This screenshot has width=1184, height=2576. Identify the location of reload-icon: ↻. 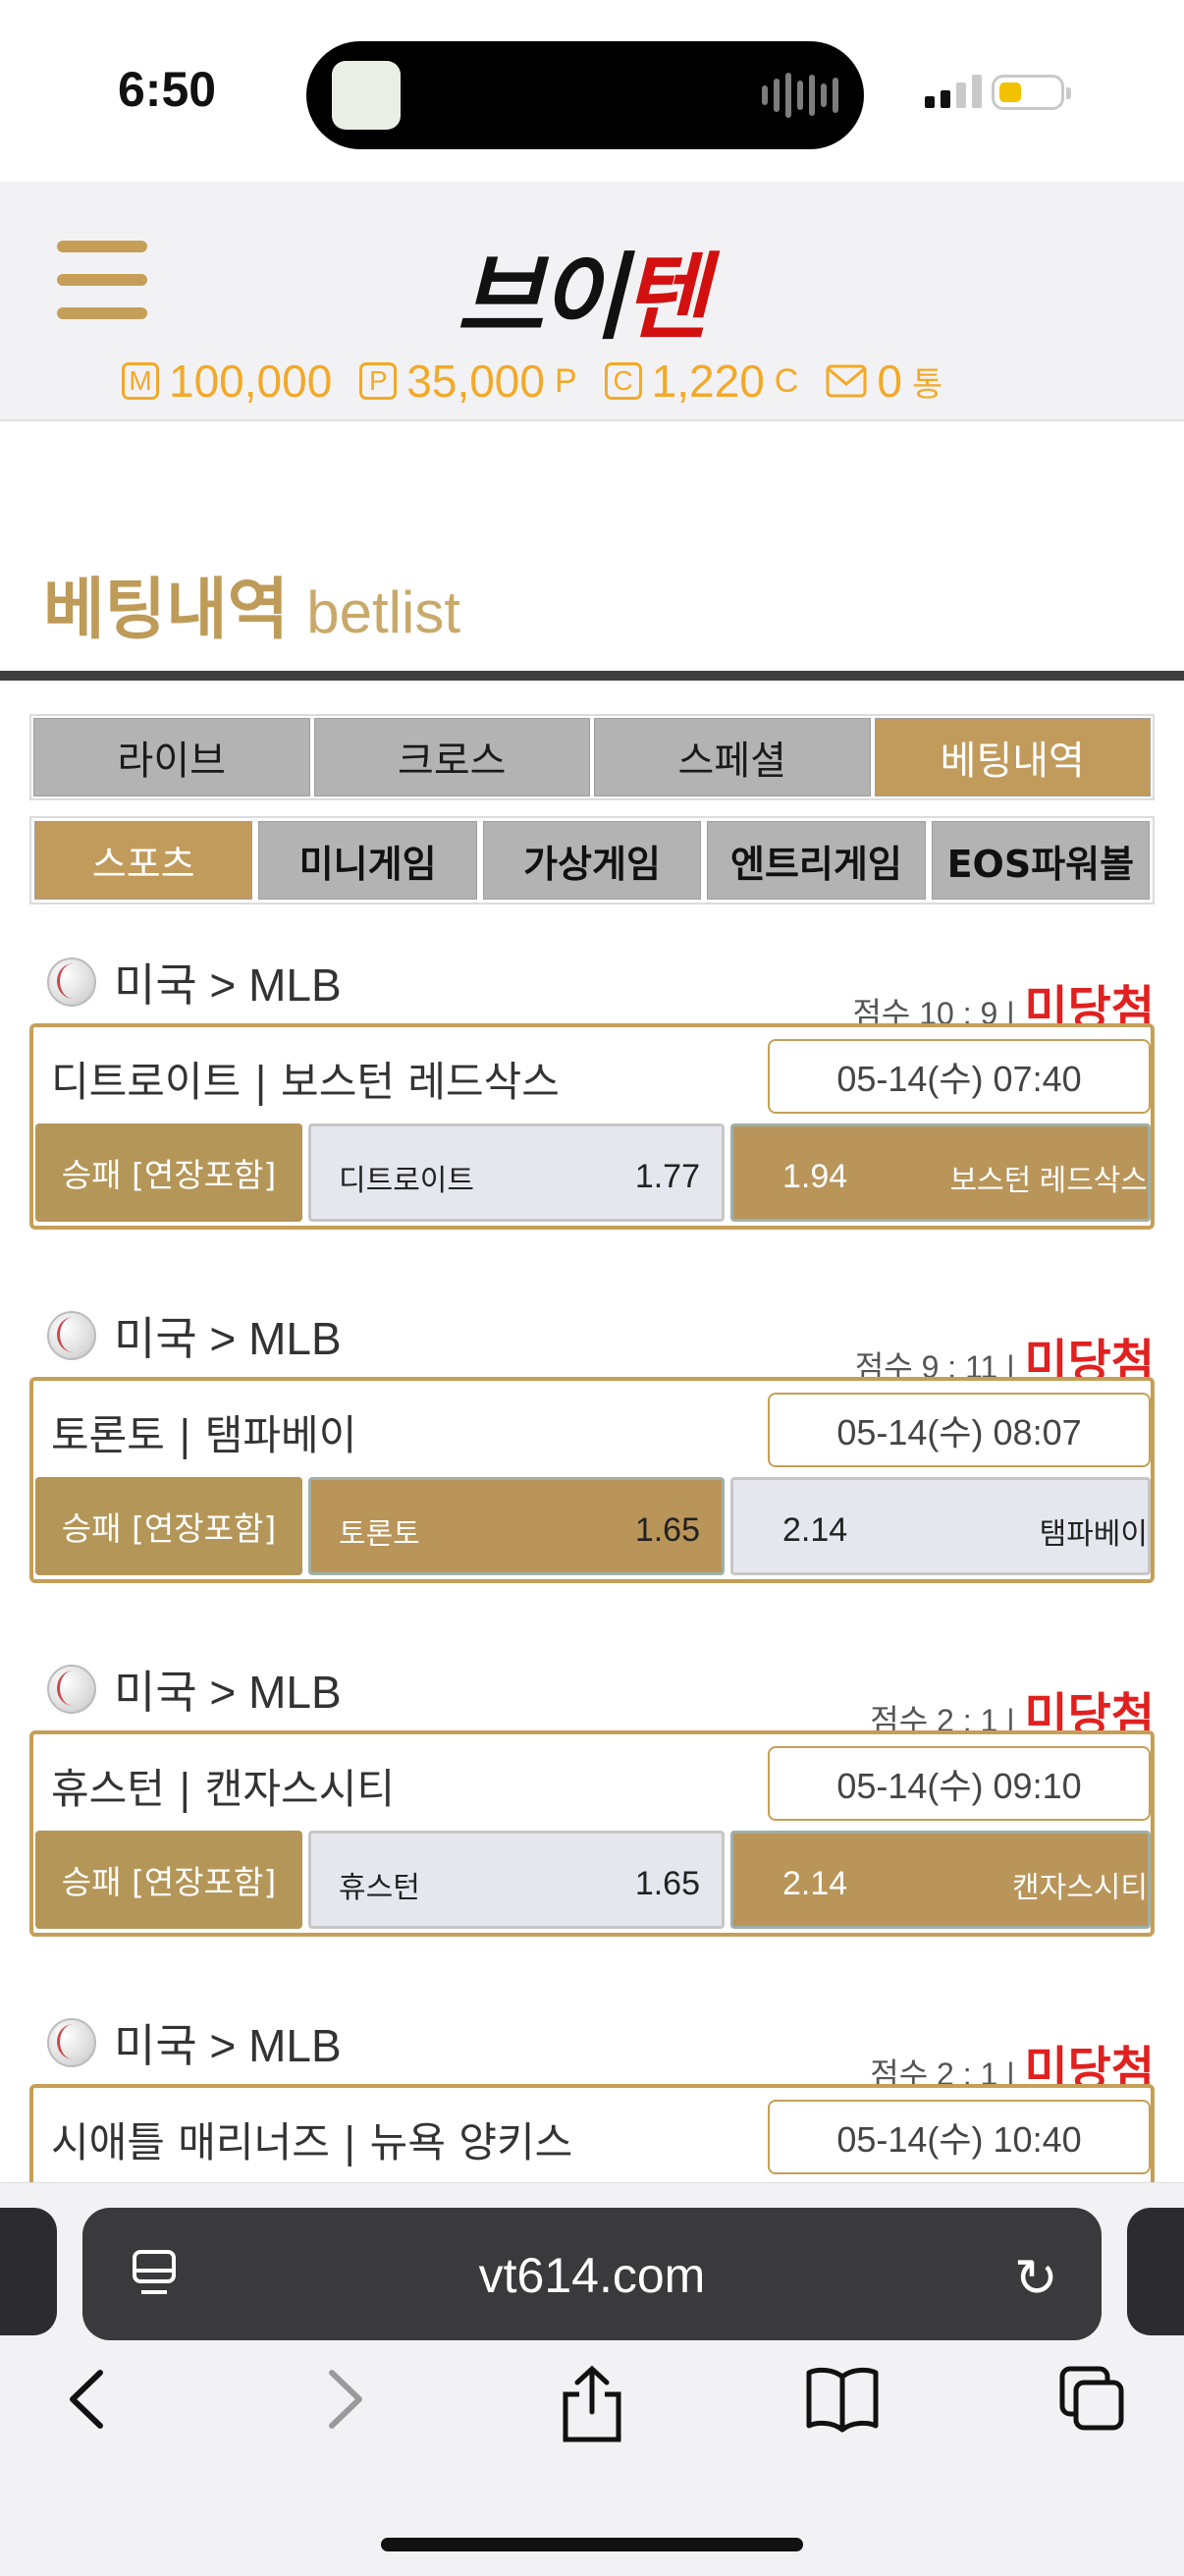
(1036, 2278).